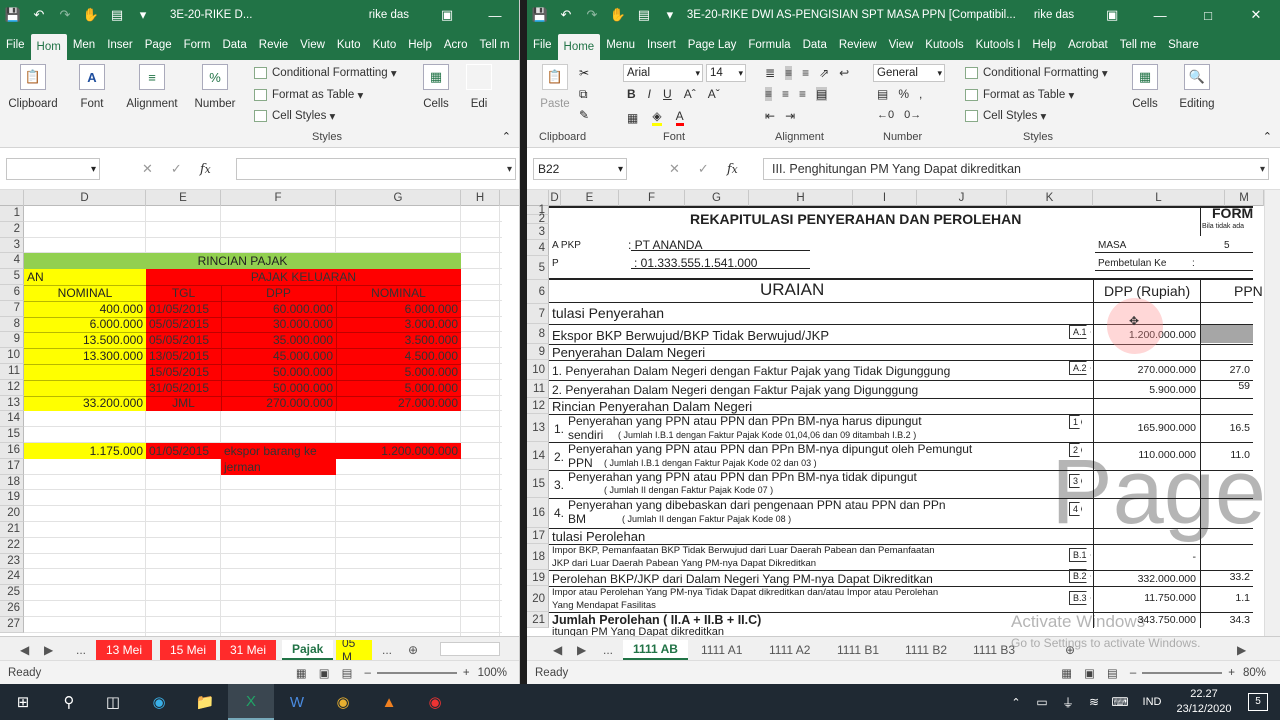 The image size is (1280, 720). Describe the element at coordinates (158, 45) in the screenshot. I see `tab-4: Page` at that location.